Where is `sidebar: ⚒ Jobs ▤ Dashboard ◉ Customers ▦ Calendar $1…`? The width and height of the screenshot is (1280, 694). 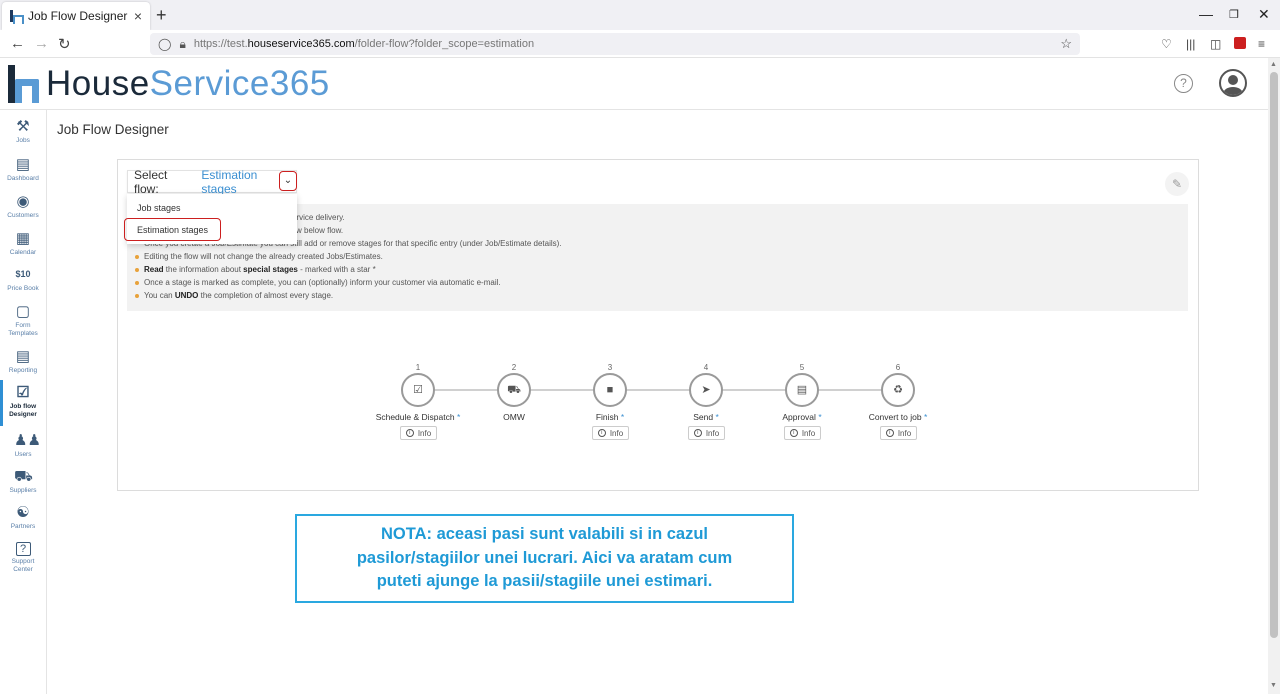
sidebar: ⚒ Jobs ▤ Dashboard ◉ Customers ▦ Calendar $1… is located at coordinates (23, 402).